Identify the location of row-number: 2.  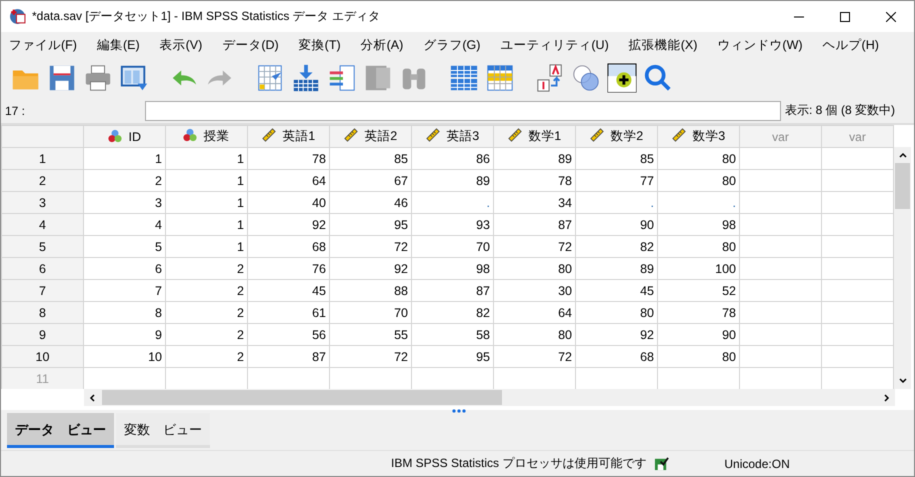
(43, 181).